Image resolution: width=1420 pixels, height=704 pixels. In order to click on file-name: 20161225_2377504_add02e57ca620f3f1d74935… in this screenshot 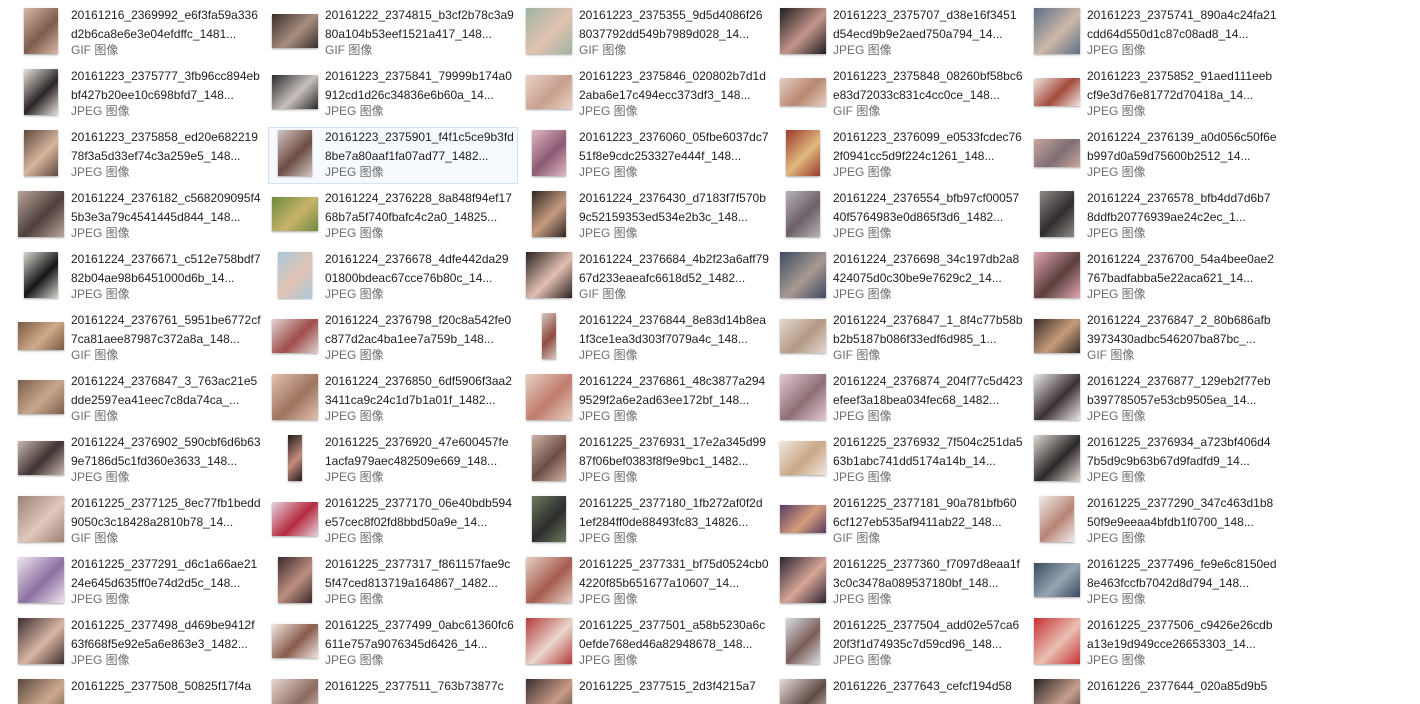, I will do `click(928, 635)`.